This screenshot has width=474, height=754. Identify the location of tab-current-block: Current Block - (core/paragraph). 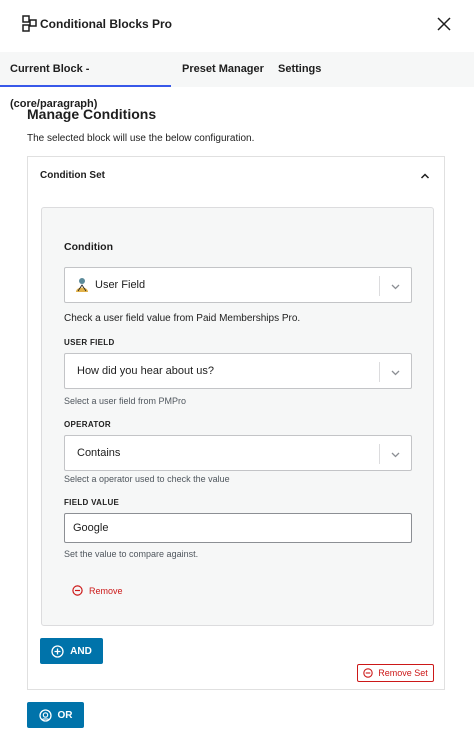
(85, 81).